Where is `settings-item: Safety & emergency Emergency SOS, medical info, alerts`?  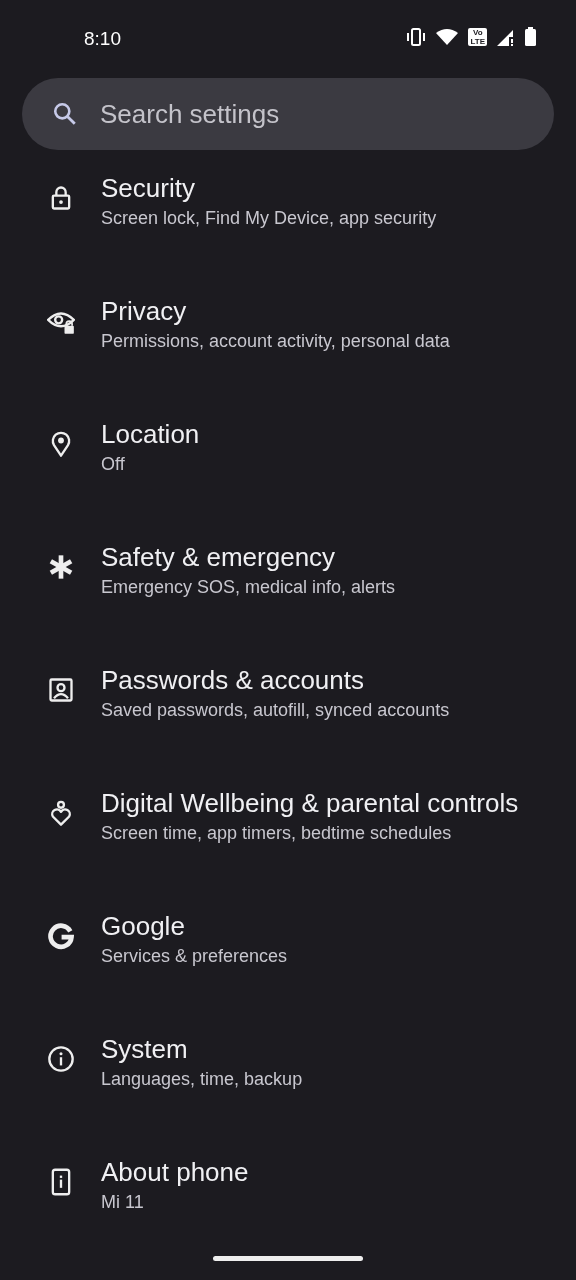 settings-item: Safety & emergency Emergency SOS, medical info, alerts is located at coordinates (288, 602).